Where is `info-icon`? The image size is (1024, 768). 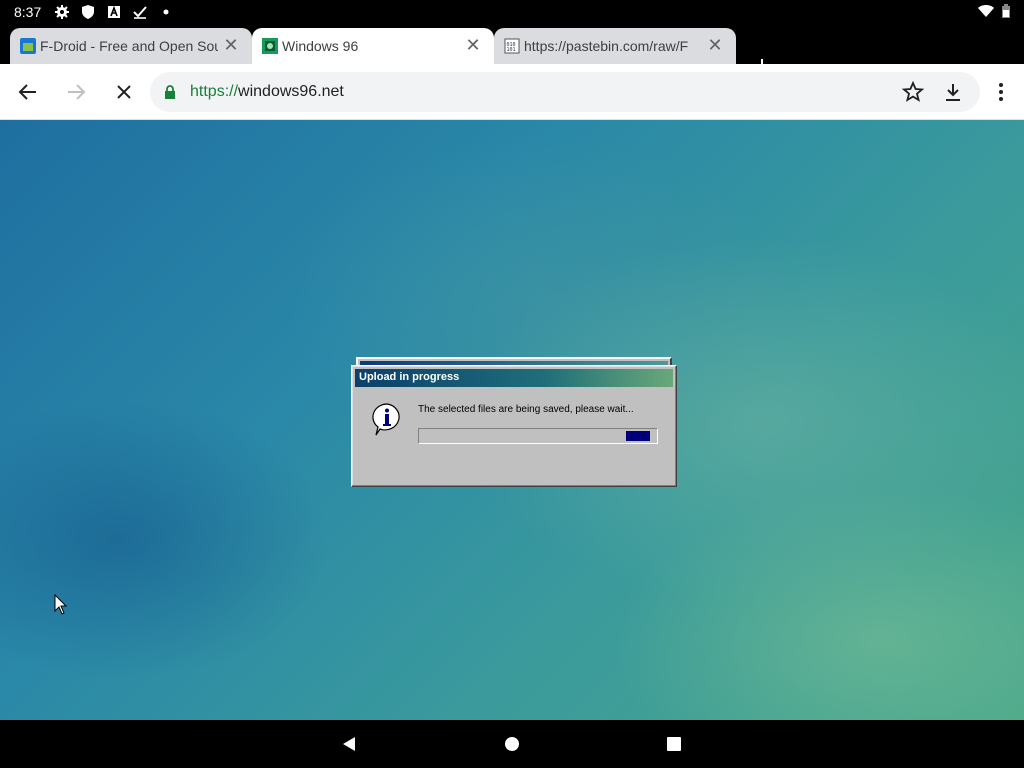 info-icon is located at coordinates (387, 419).